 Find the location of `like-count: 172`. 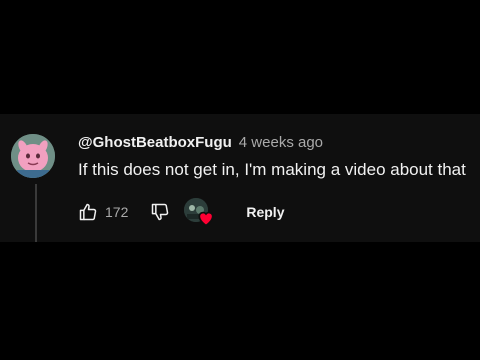

like-count: 172 is located at coordinates (117, 212).